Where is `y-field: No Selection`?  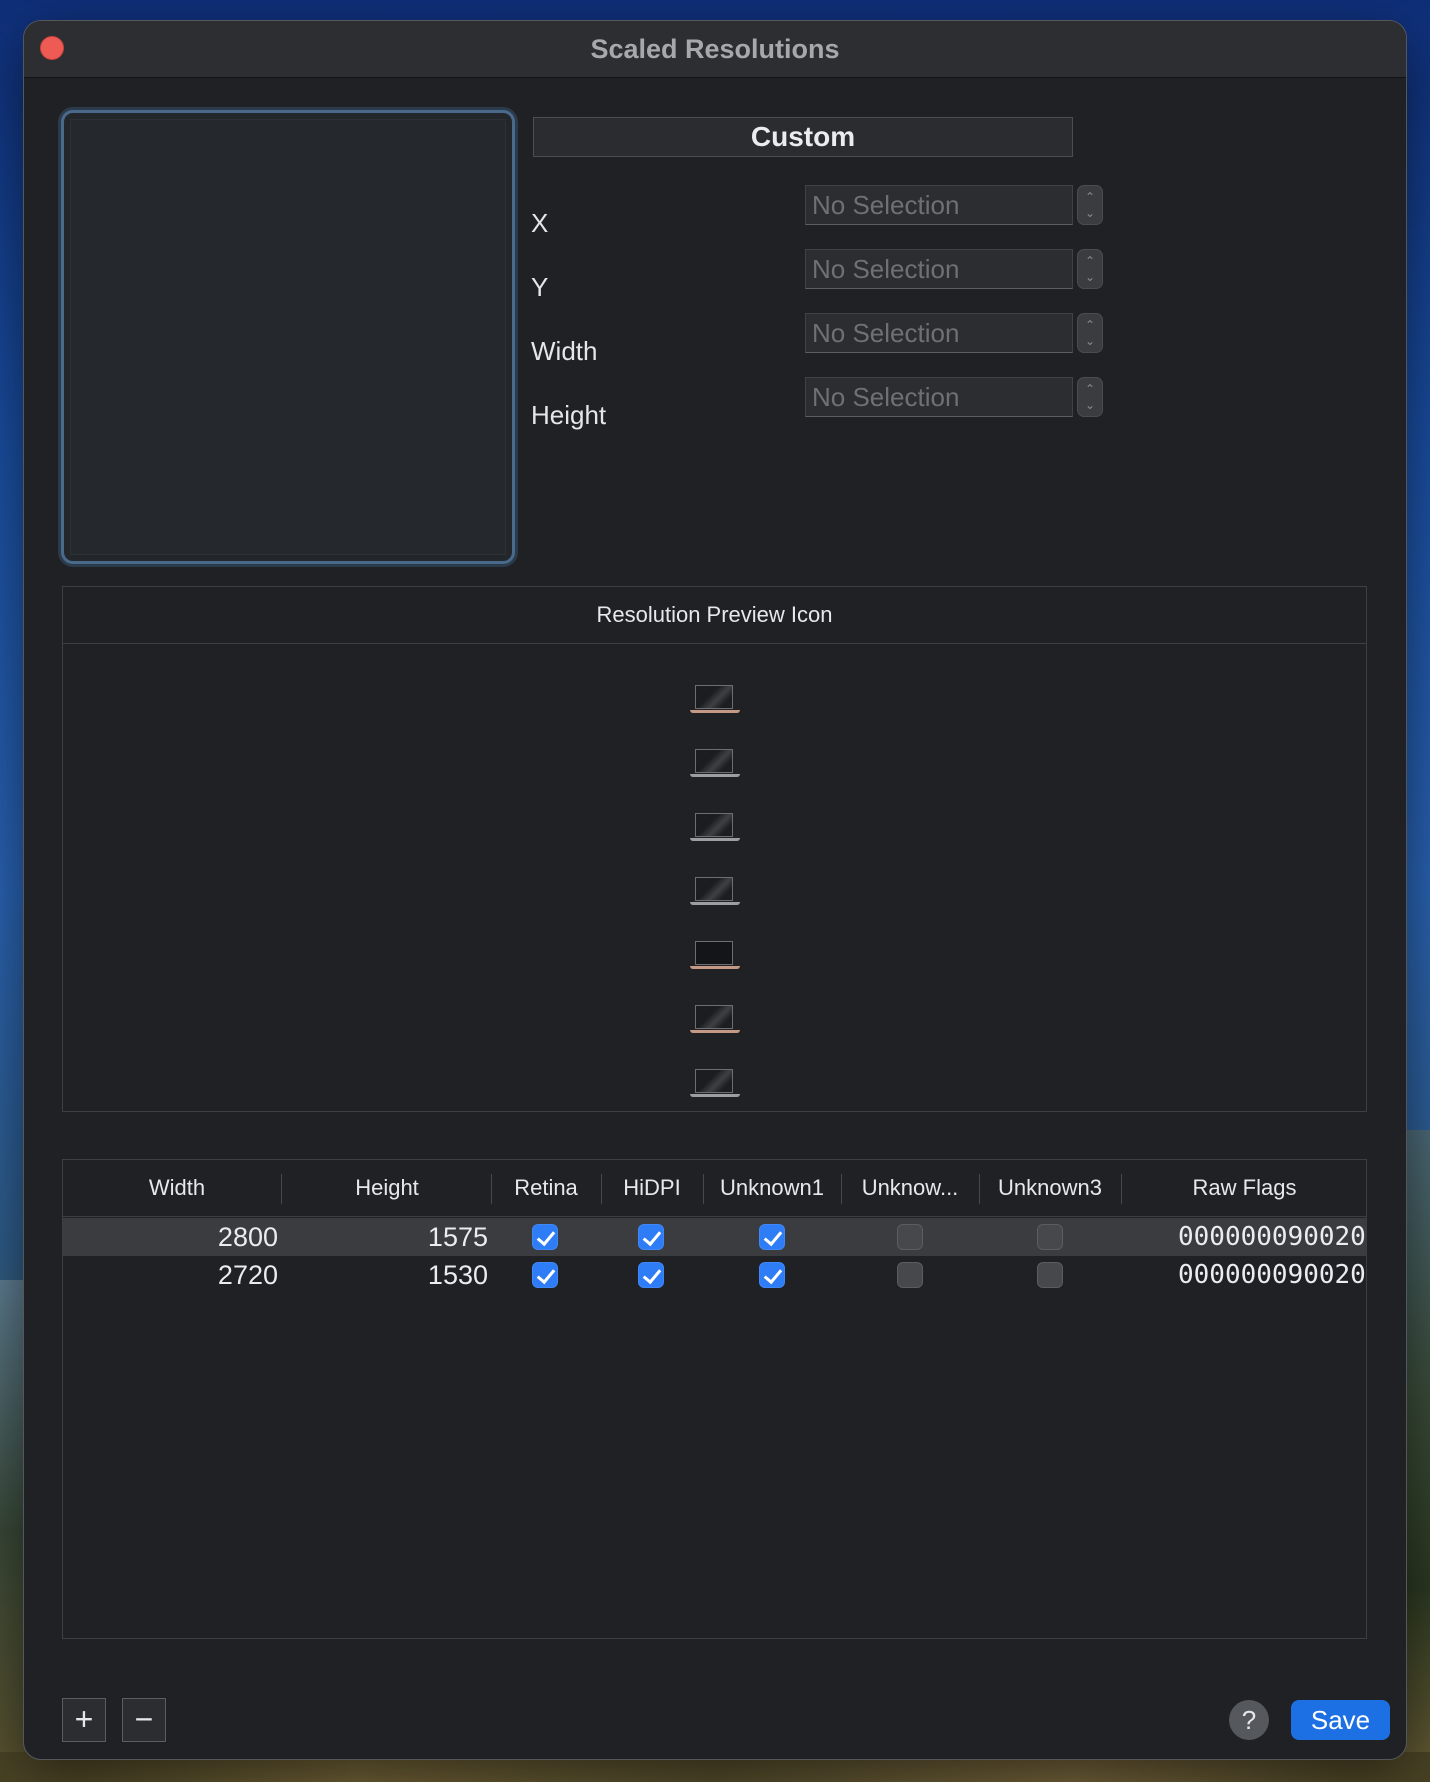
y-field: No Selection is located at coordinates (939, 269).